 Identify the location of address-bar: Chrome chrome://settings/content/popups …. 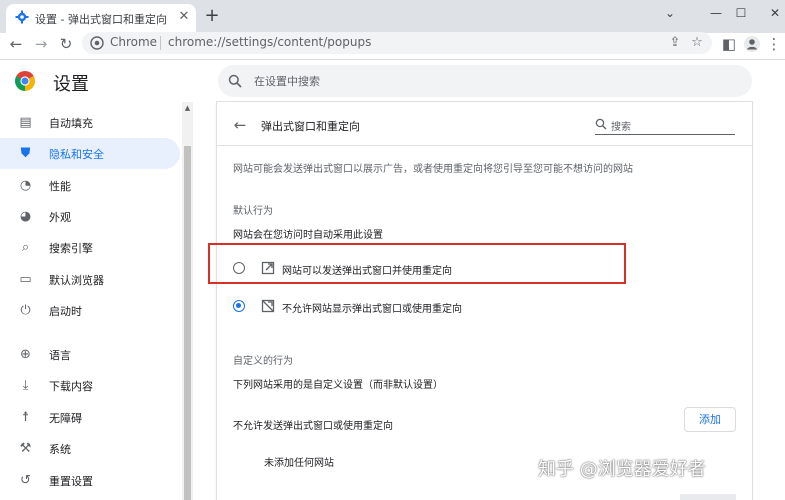
(397, 43).